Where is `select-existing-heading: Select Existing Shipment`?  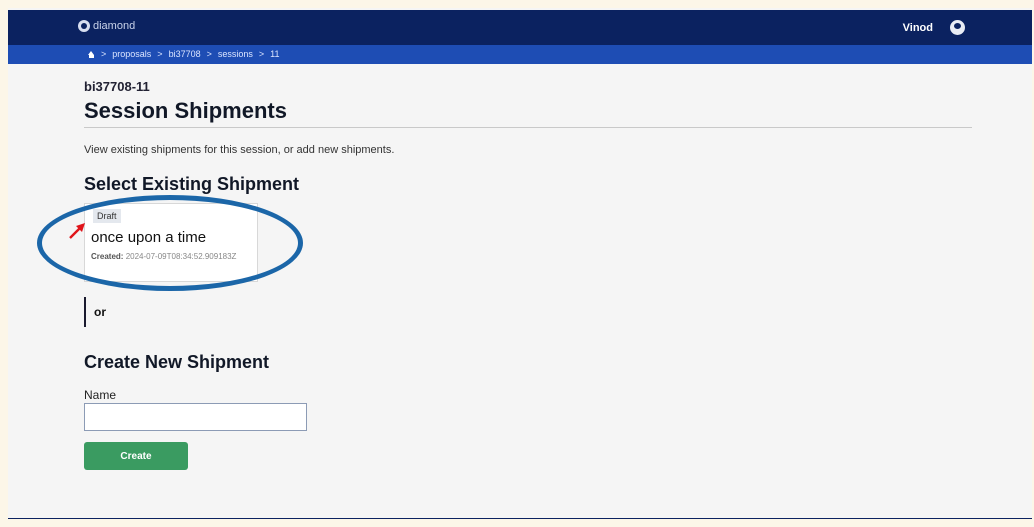 select-existing-heading: Select Existing Shipment is located at coordinates (192, 184).